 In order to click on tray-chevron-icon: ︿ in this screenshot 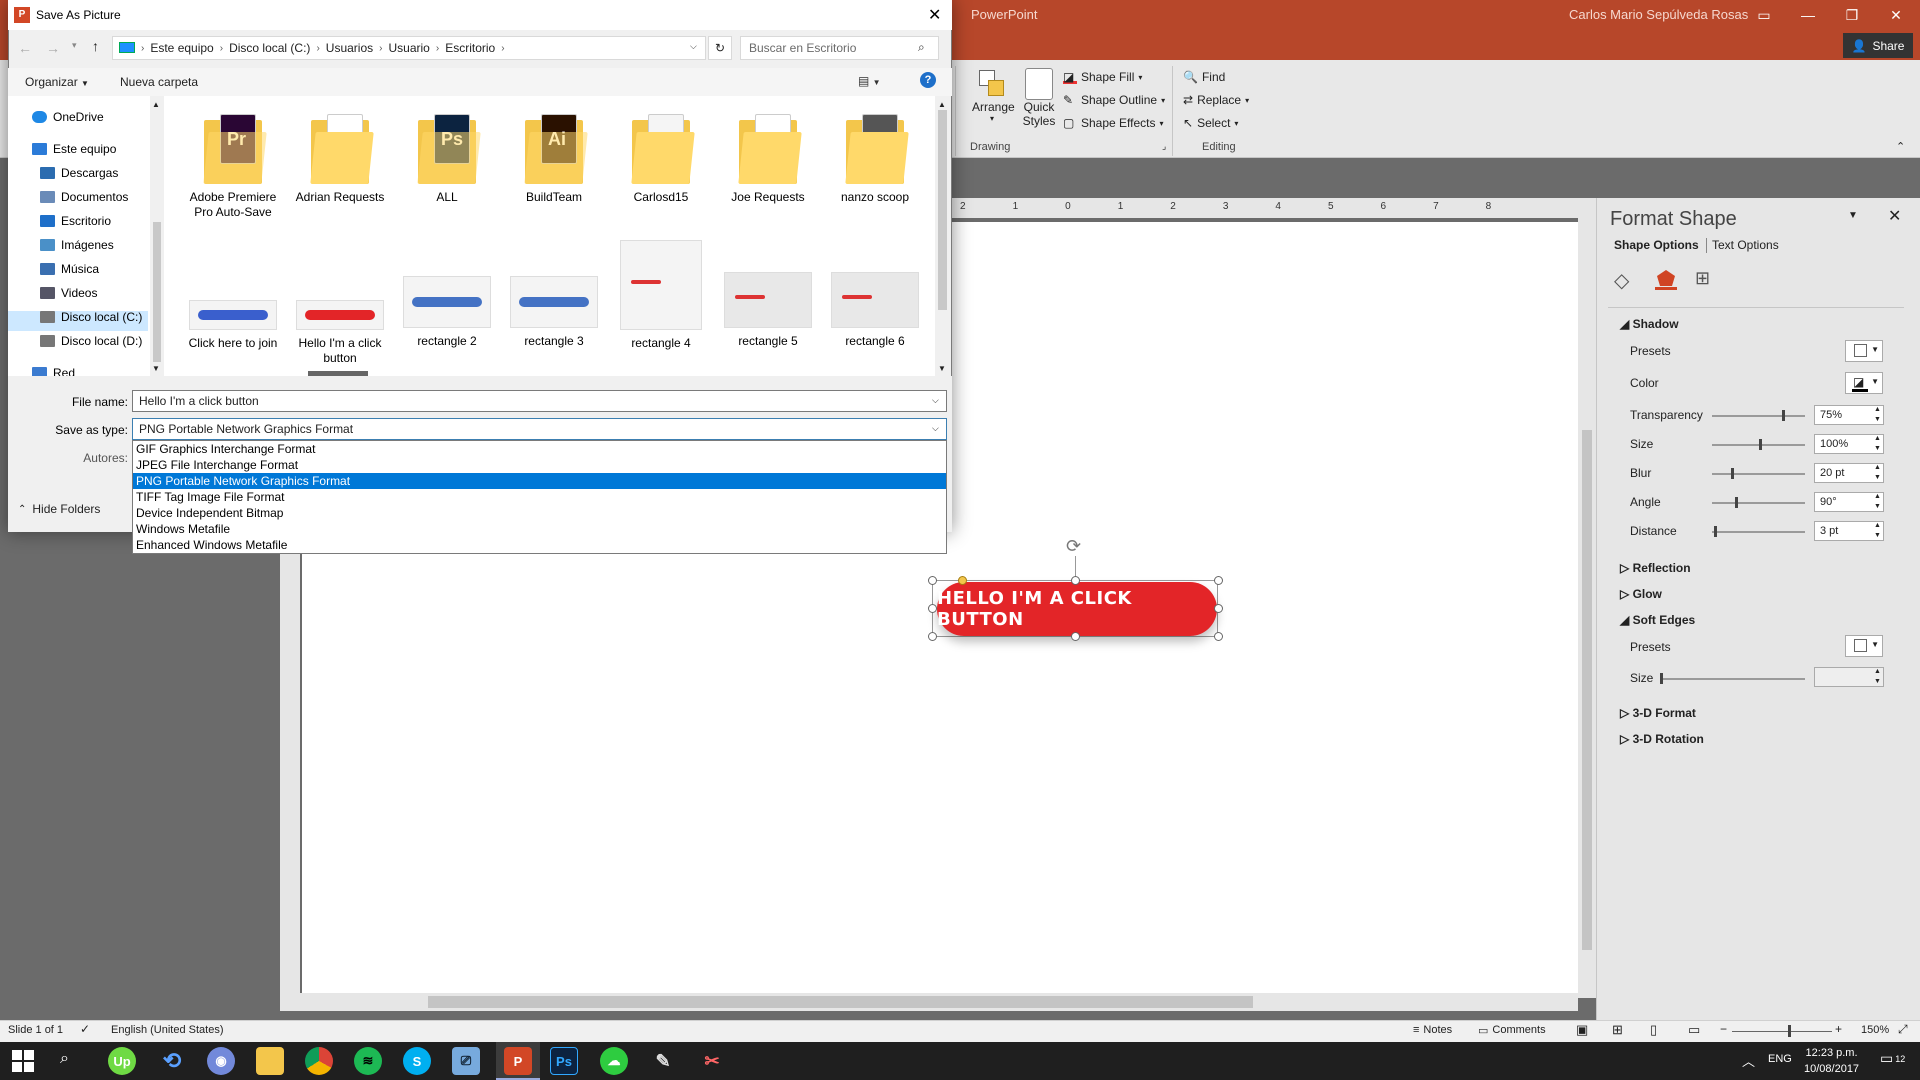, I will do `click(1748, 1060)`.